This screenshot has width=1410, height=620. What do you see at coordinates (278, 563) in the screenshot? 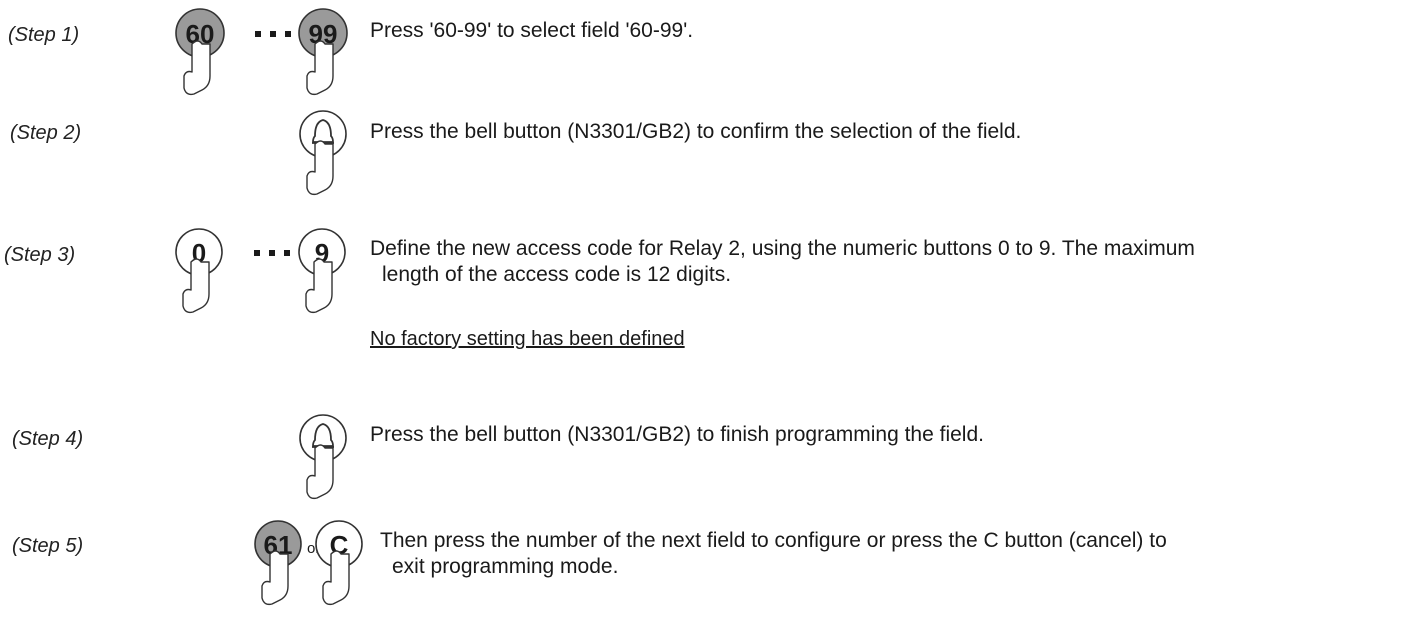
I see `button-61-icon: 61` at bounding box center [278, 563].